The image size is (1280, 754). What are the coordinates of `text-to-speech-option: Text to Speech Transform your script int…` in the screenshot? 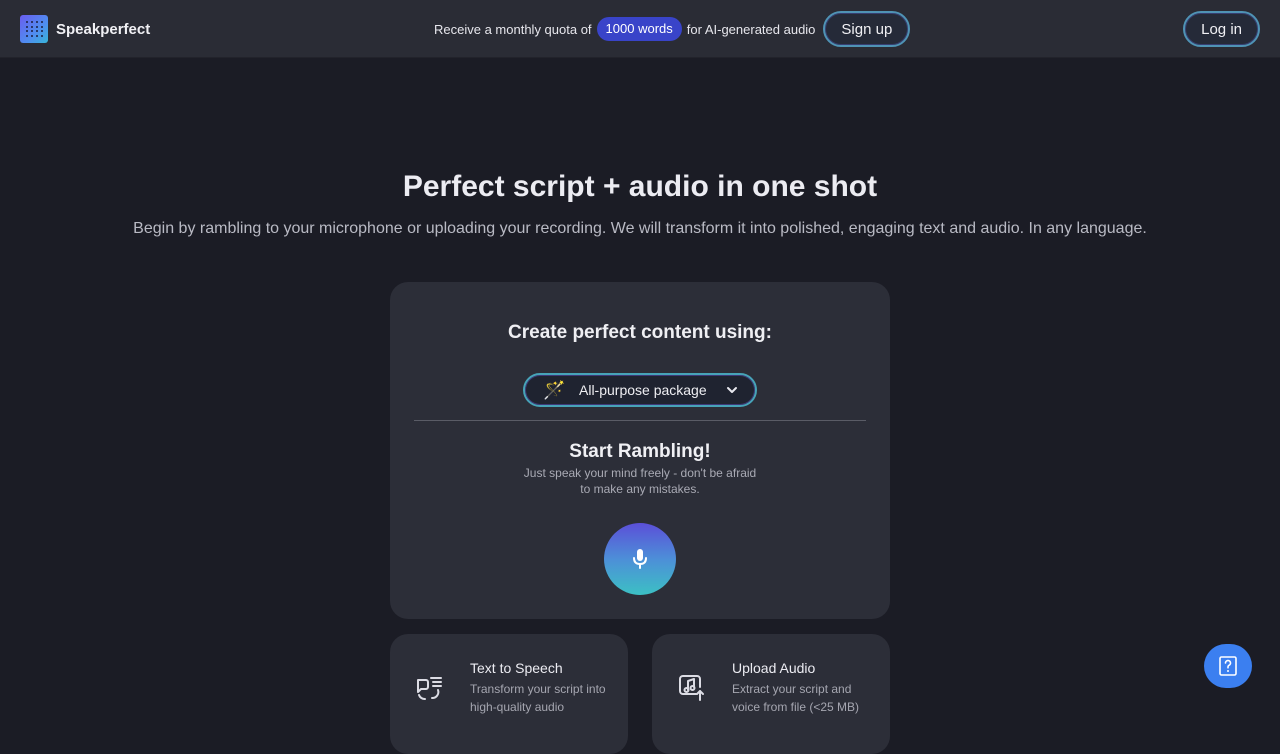 It's located at (509, 694).